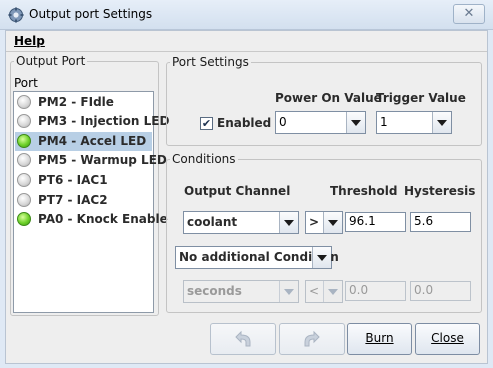  What do you see at coordinates (364, 191) in the screenshot?
I see `threshold-label: Threshold` at bounding box center [364, 191].